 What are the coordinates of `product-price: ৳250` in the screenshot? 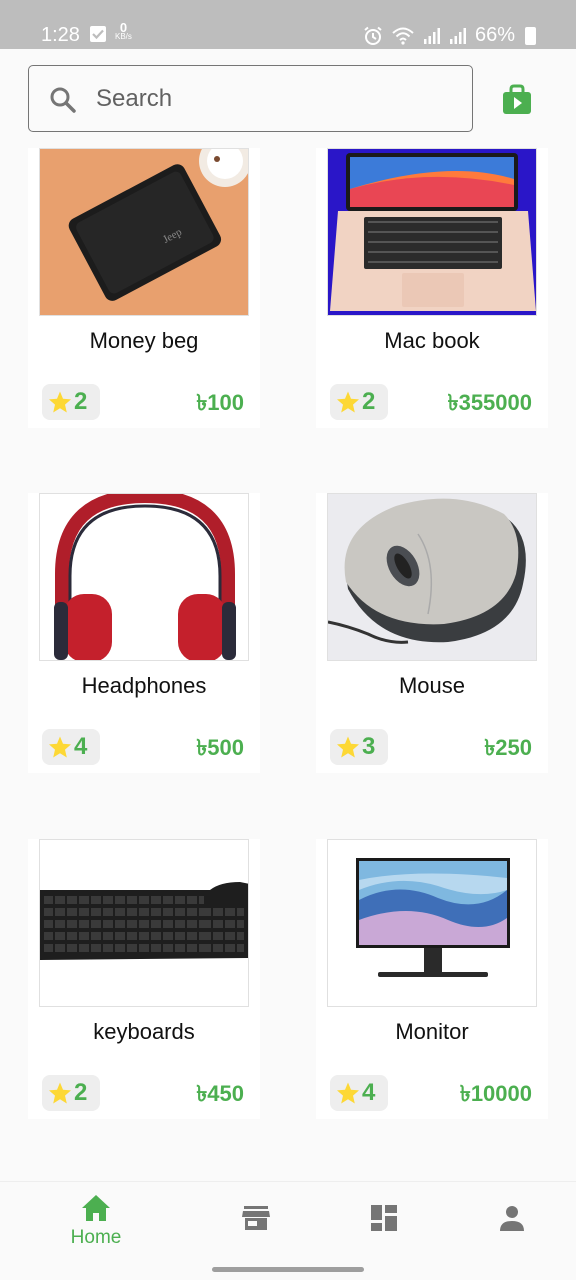 It's located at (508, 747).